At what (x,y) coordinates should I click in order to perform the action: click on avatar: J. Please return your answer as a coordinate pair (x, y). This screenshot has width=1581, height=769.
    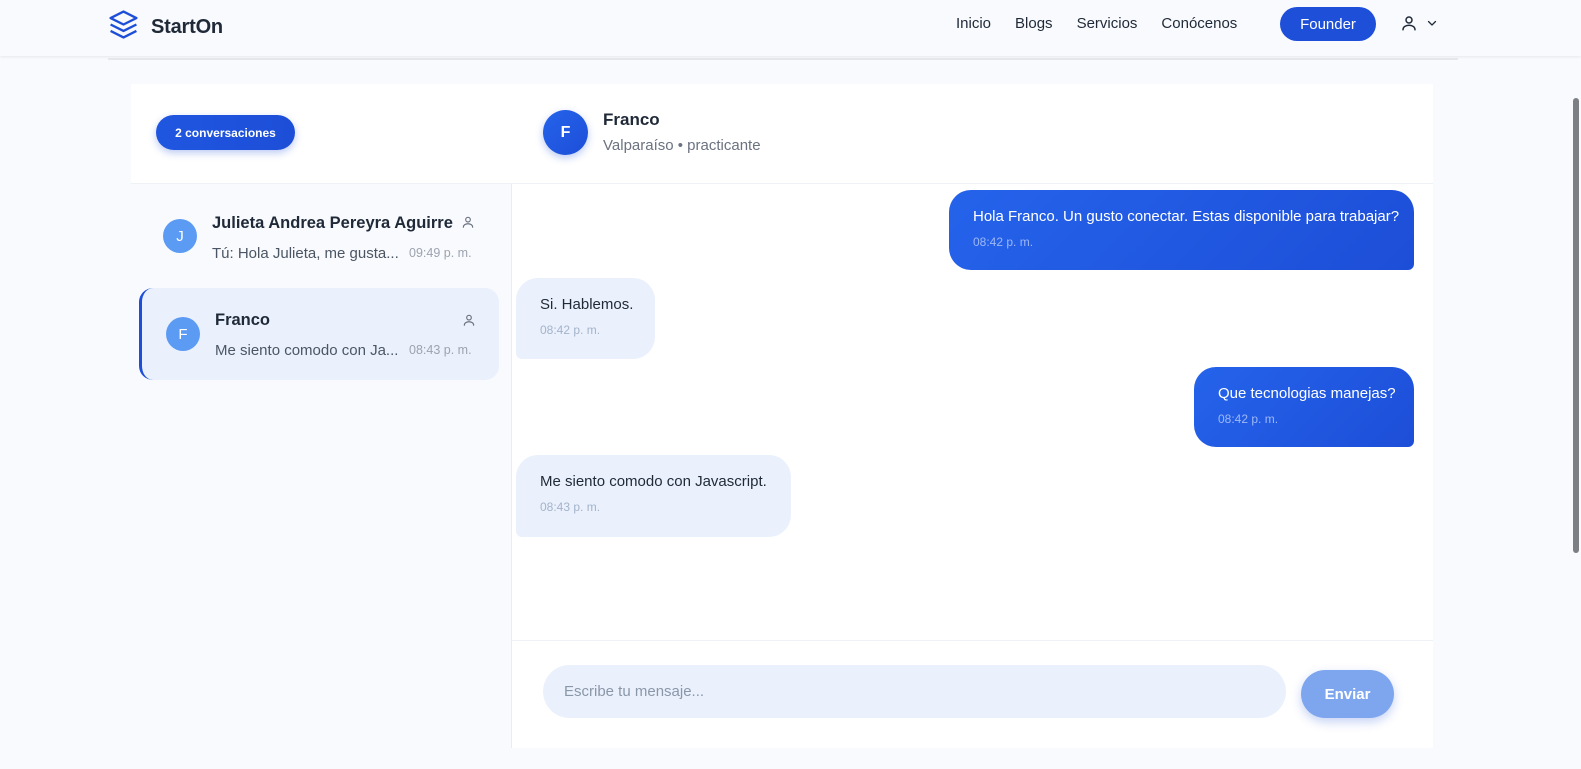
    Looking at the image, I should click on (180, 236).